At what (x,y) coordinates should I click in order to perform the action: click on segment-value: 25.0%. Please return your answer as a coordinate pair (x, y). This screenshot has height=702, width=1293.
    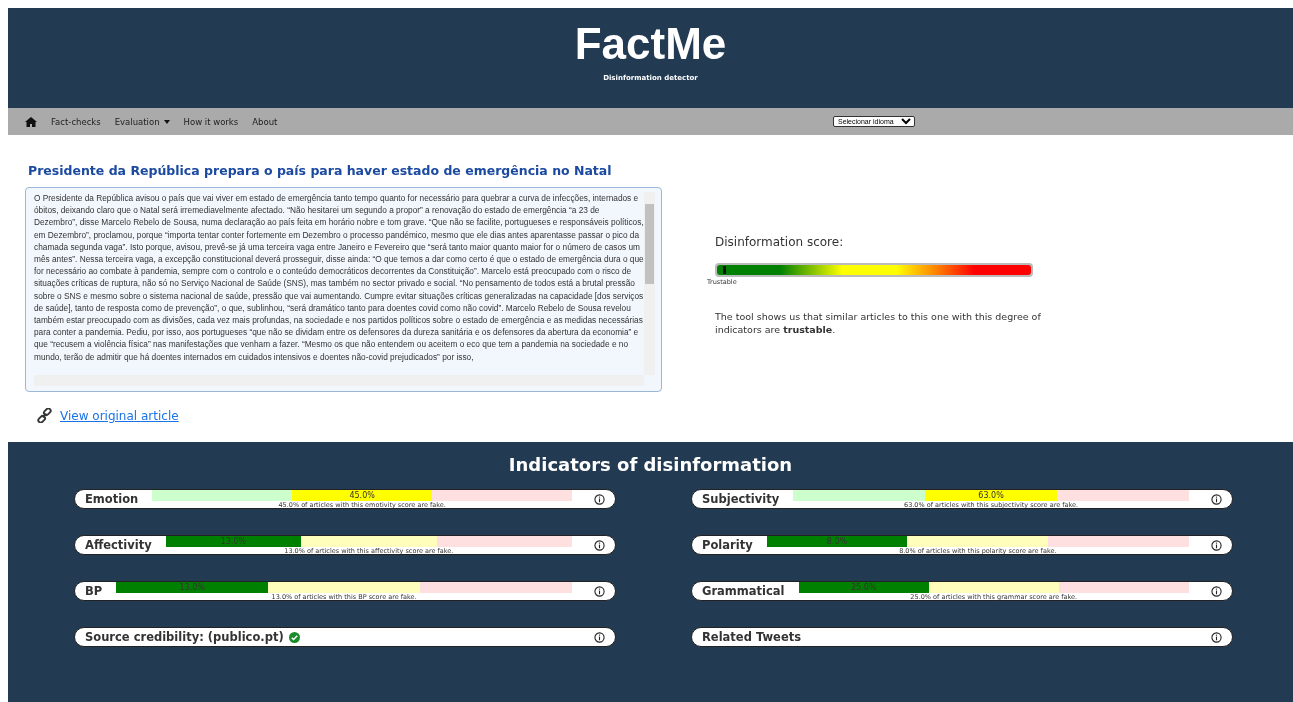
    Looking at the image, I should click on (863, 587).